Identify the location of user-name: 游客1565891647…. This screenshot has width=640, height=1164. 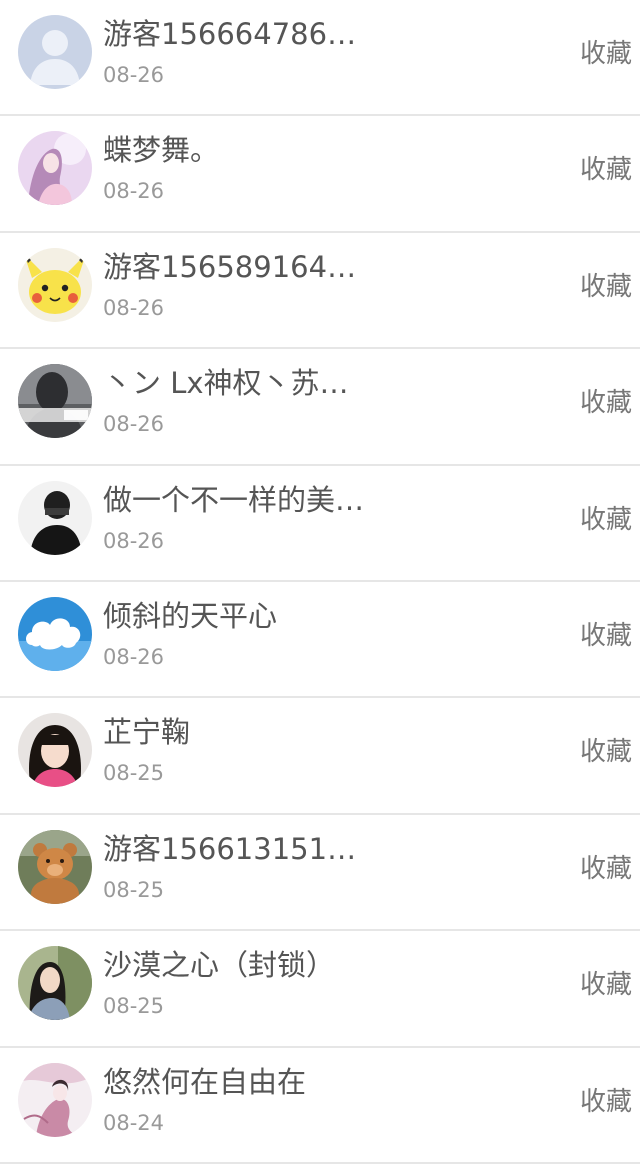
(238, 267).